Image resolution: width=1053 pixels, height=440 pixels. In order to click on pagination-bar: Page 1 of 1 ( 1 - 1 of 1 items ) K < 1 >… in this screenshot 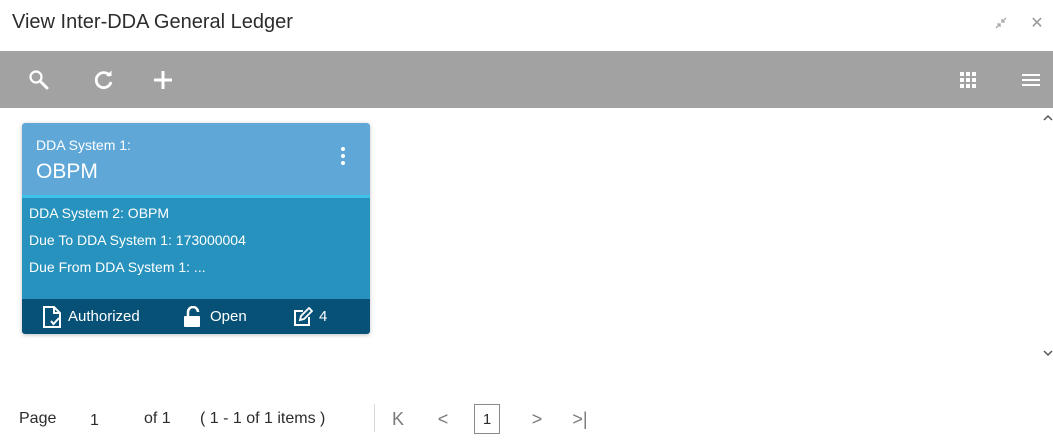, I will do `click(526, 418)`.